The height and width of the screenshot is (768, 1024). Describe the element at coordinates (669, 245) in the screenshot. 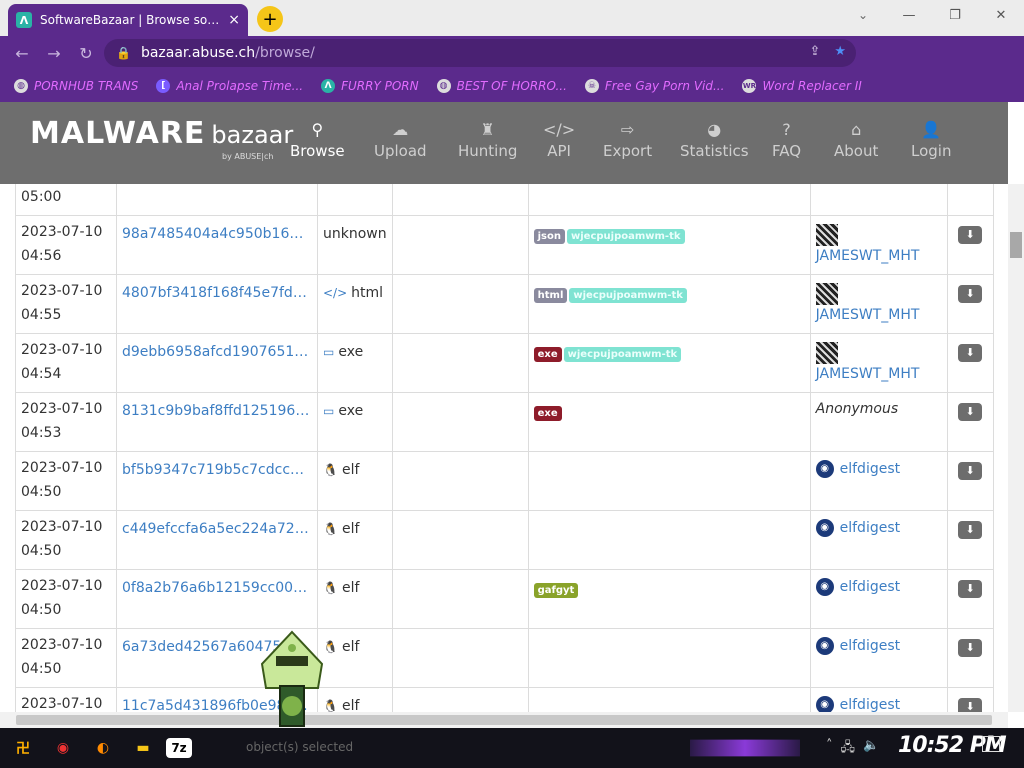

I see `tags-cell: json wjecpujpoamwm-tk` at that location.